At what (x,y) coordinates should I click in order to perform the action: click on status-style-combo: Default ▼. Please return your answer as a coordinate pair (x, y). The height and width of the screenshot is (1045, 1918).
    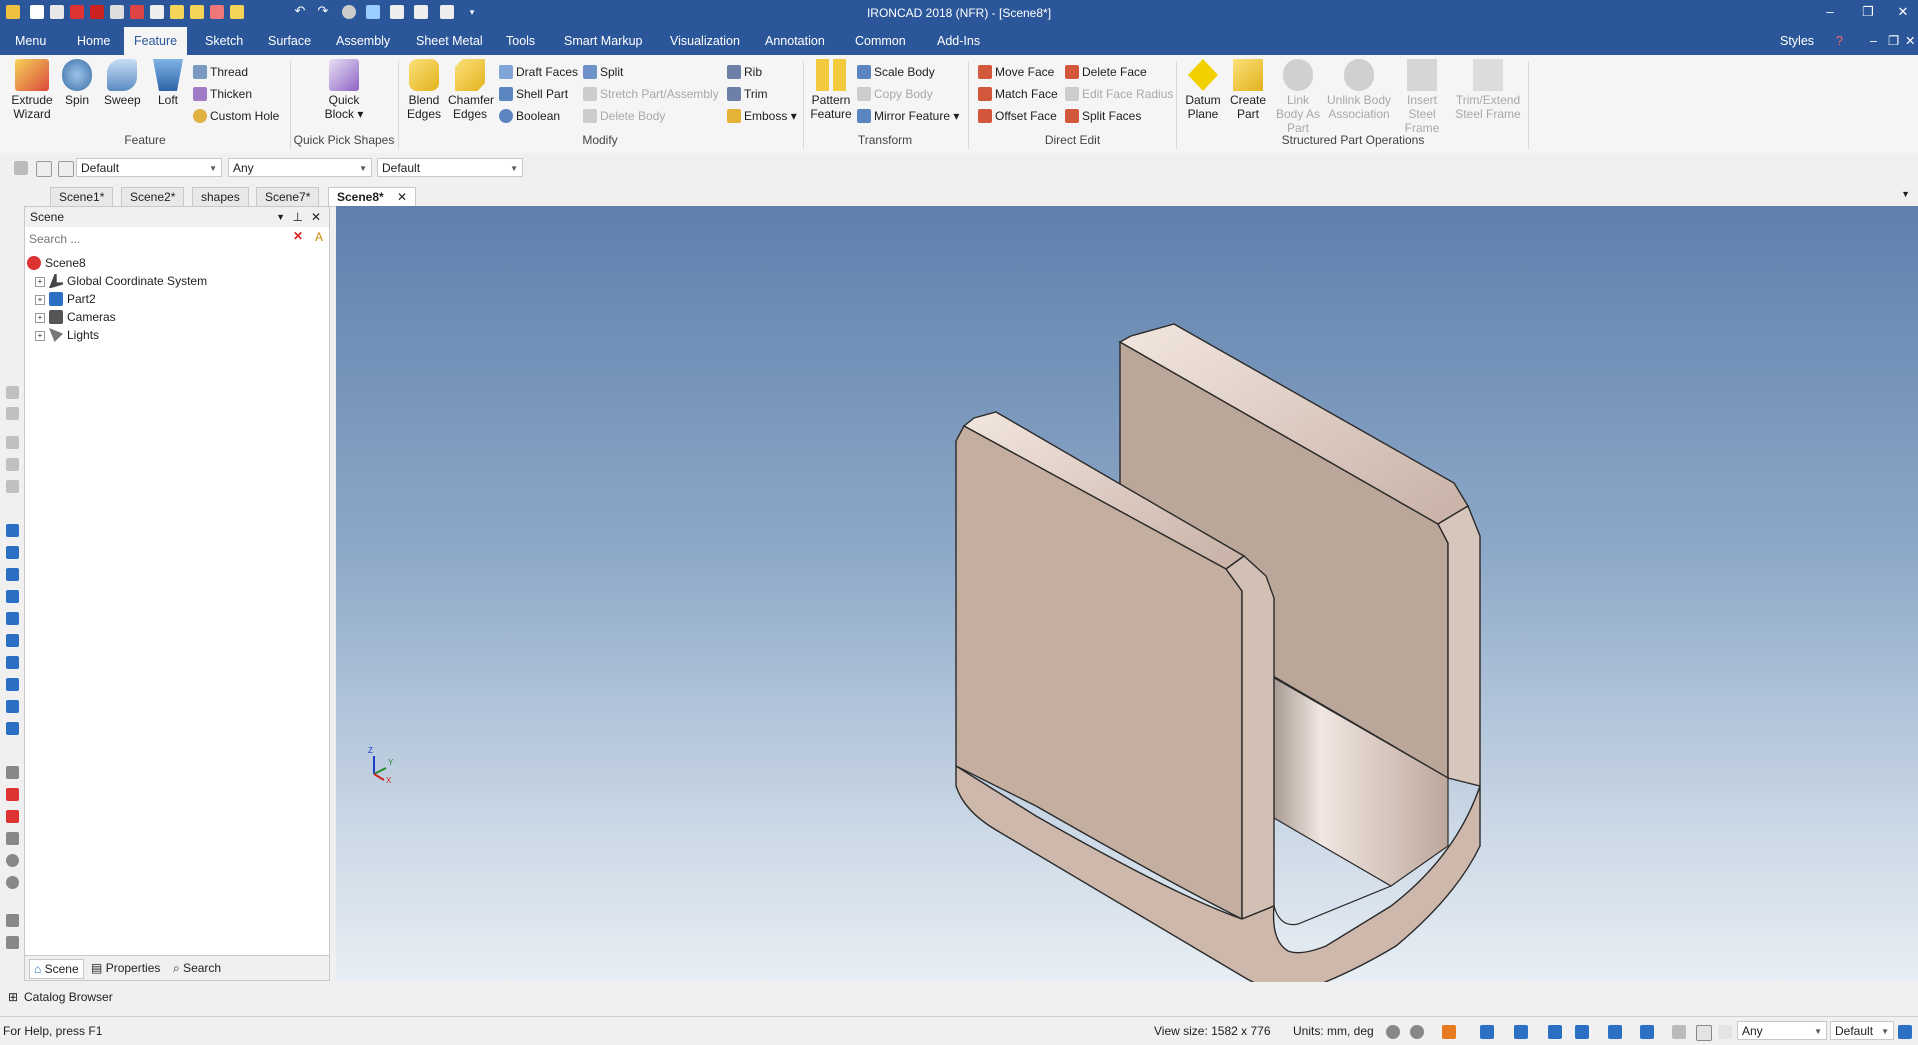
    Looking at the image, I should click on (1862, 1030).